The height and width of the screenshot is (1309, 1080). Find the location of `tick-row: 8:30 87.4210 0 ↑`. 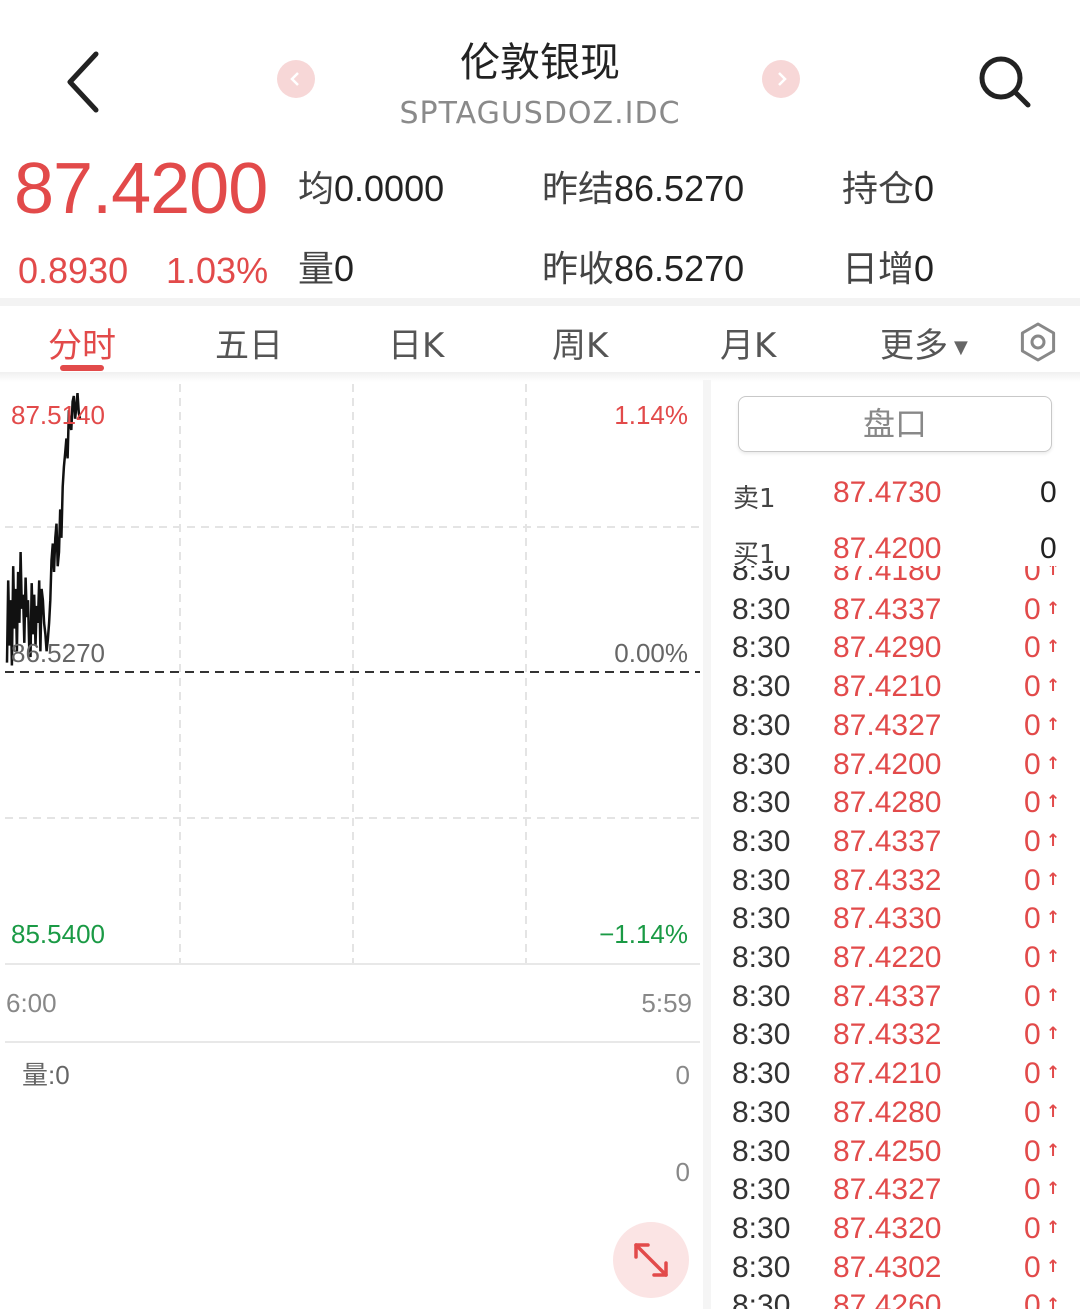

tick-row: 8:30 87.4210 0 ↑ is located at coordinates (899, 1076).